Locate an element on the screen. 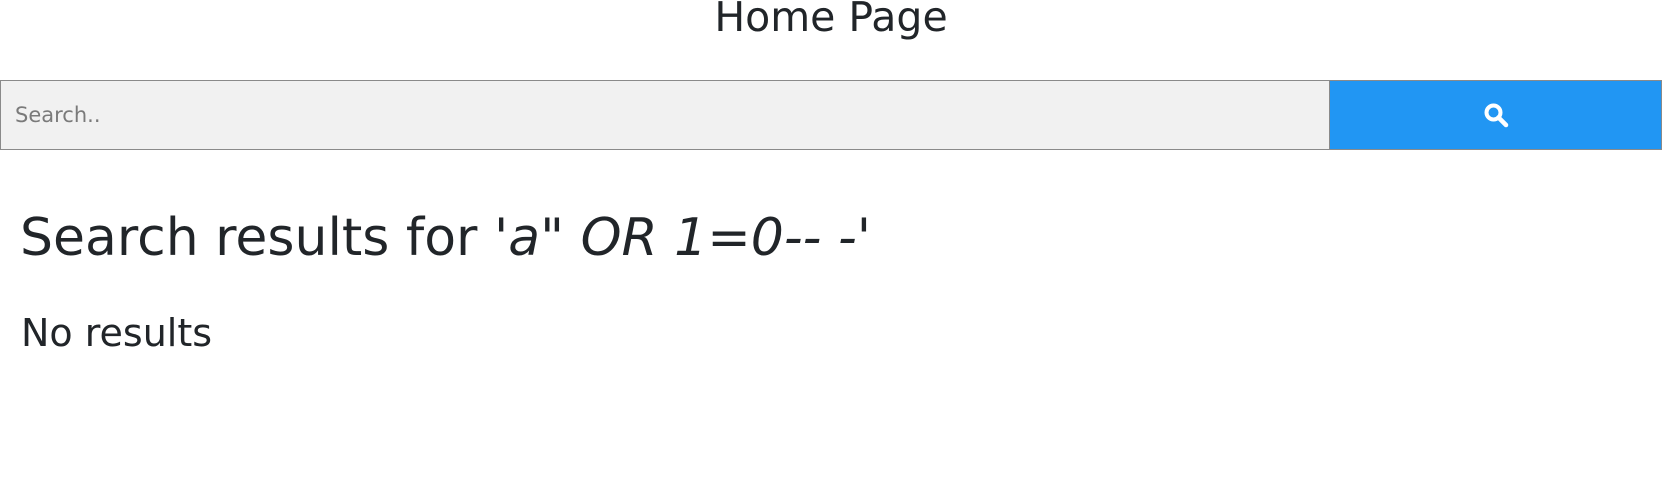 The image size is (1662, 492). search-form is located at coordinates (831, 115).